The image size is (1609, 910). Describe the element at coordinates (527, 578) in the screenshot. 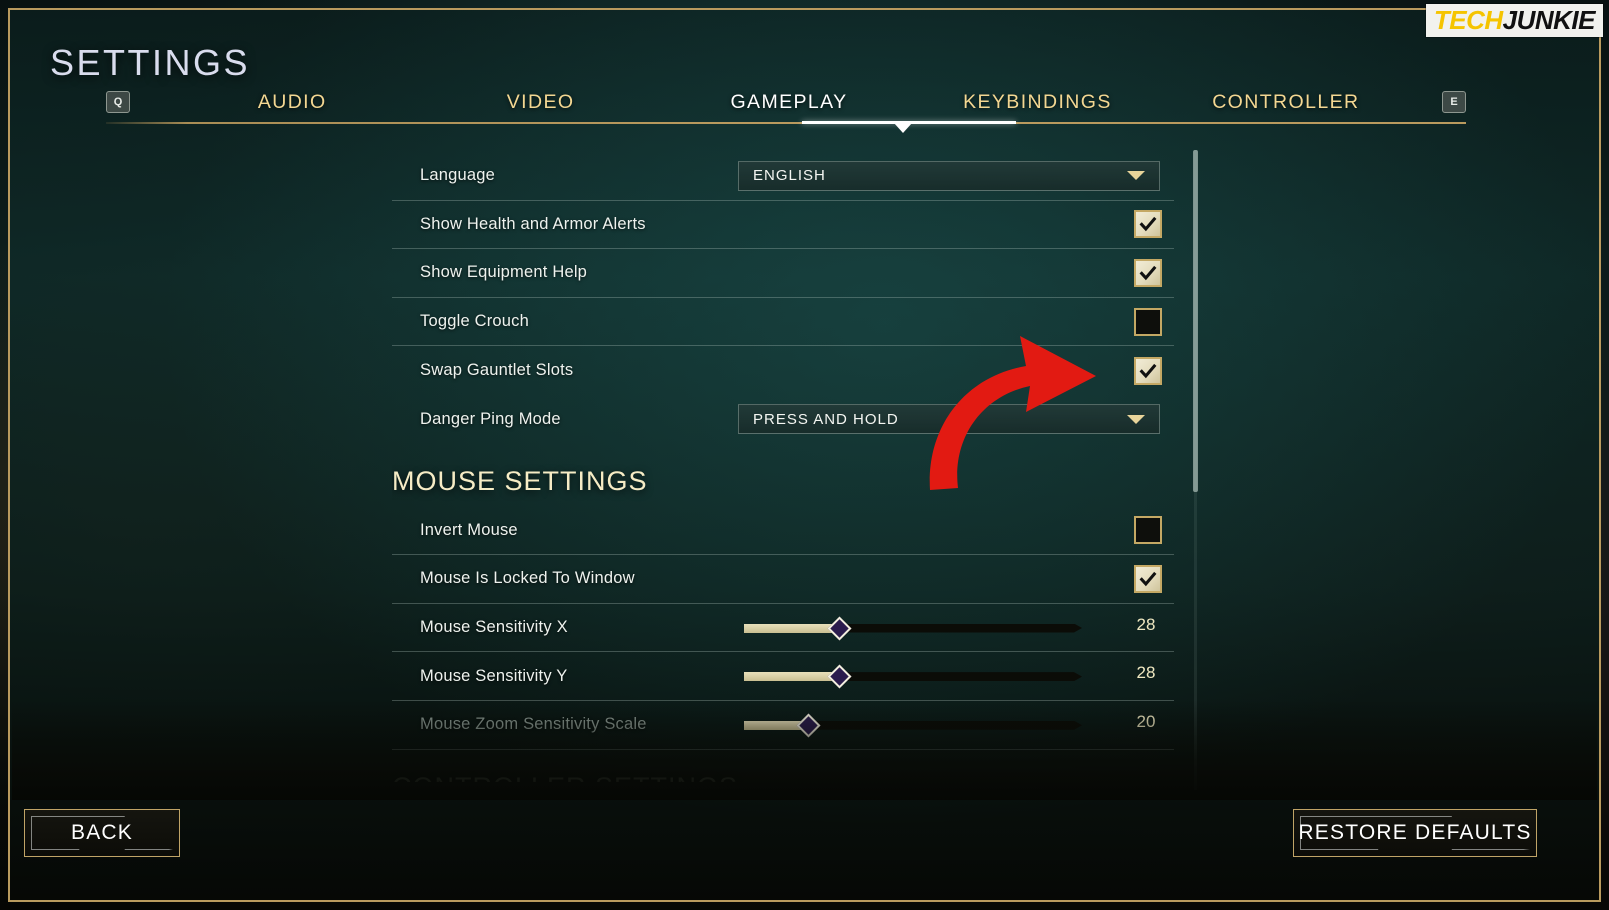

I see `setting-label-mouse-locked: Mouse Is Locked To Window` at that location.